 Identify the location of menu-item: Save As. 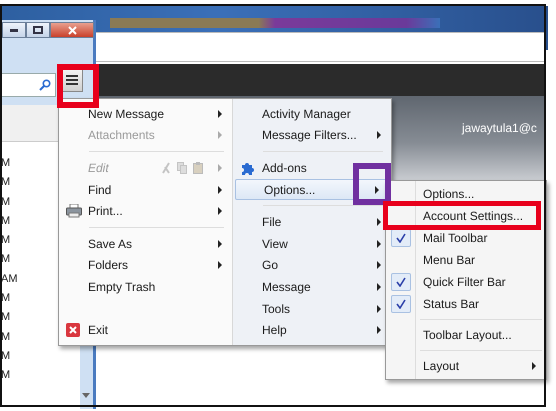
(145, 243).